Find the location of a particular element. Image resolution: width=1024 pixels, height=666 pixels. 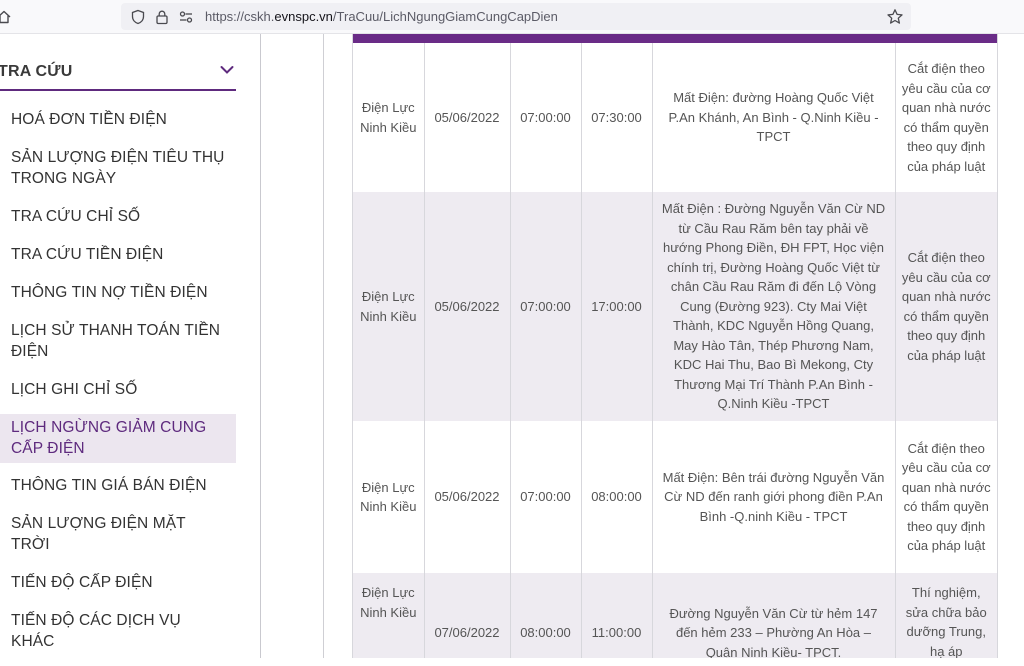

cell-end-time: 07:30:00 is located at coordinates (617, 117).